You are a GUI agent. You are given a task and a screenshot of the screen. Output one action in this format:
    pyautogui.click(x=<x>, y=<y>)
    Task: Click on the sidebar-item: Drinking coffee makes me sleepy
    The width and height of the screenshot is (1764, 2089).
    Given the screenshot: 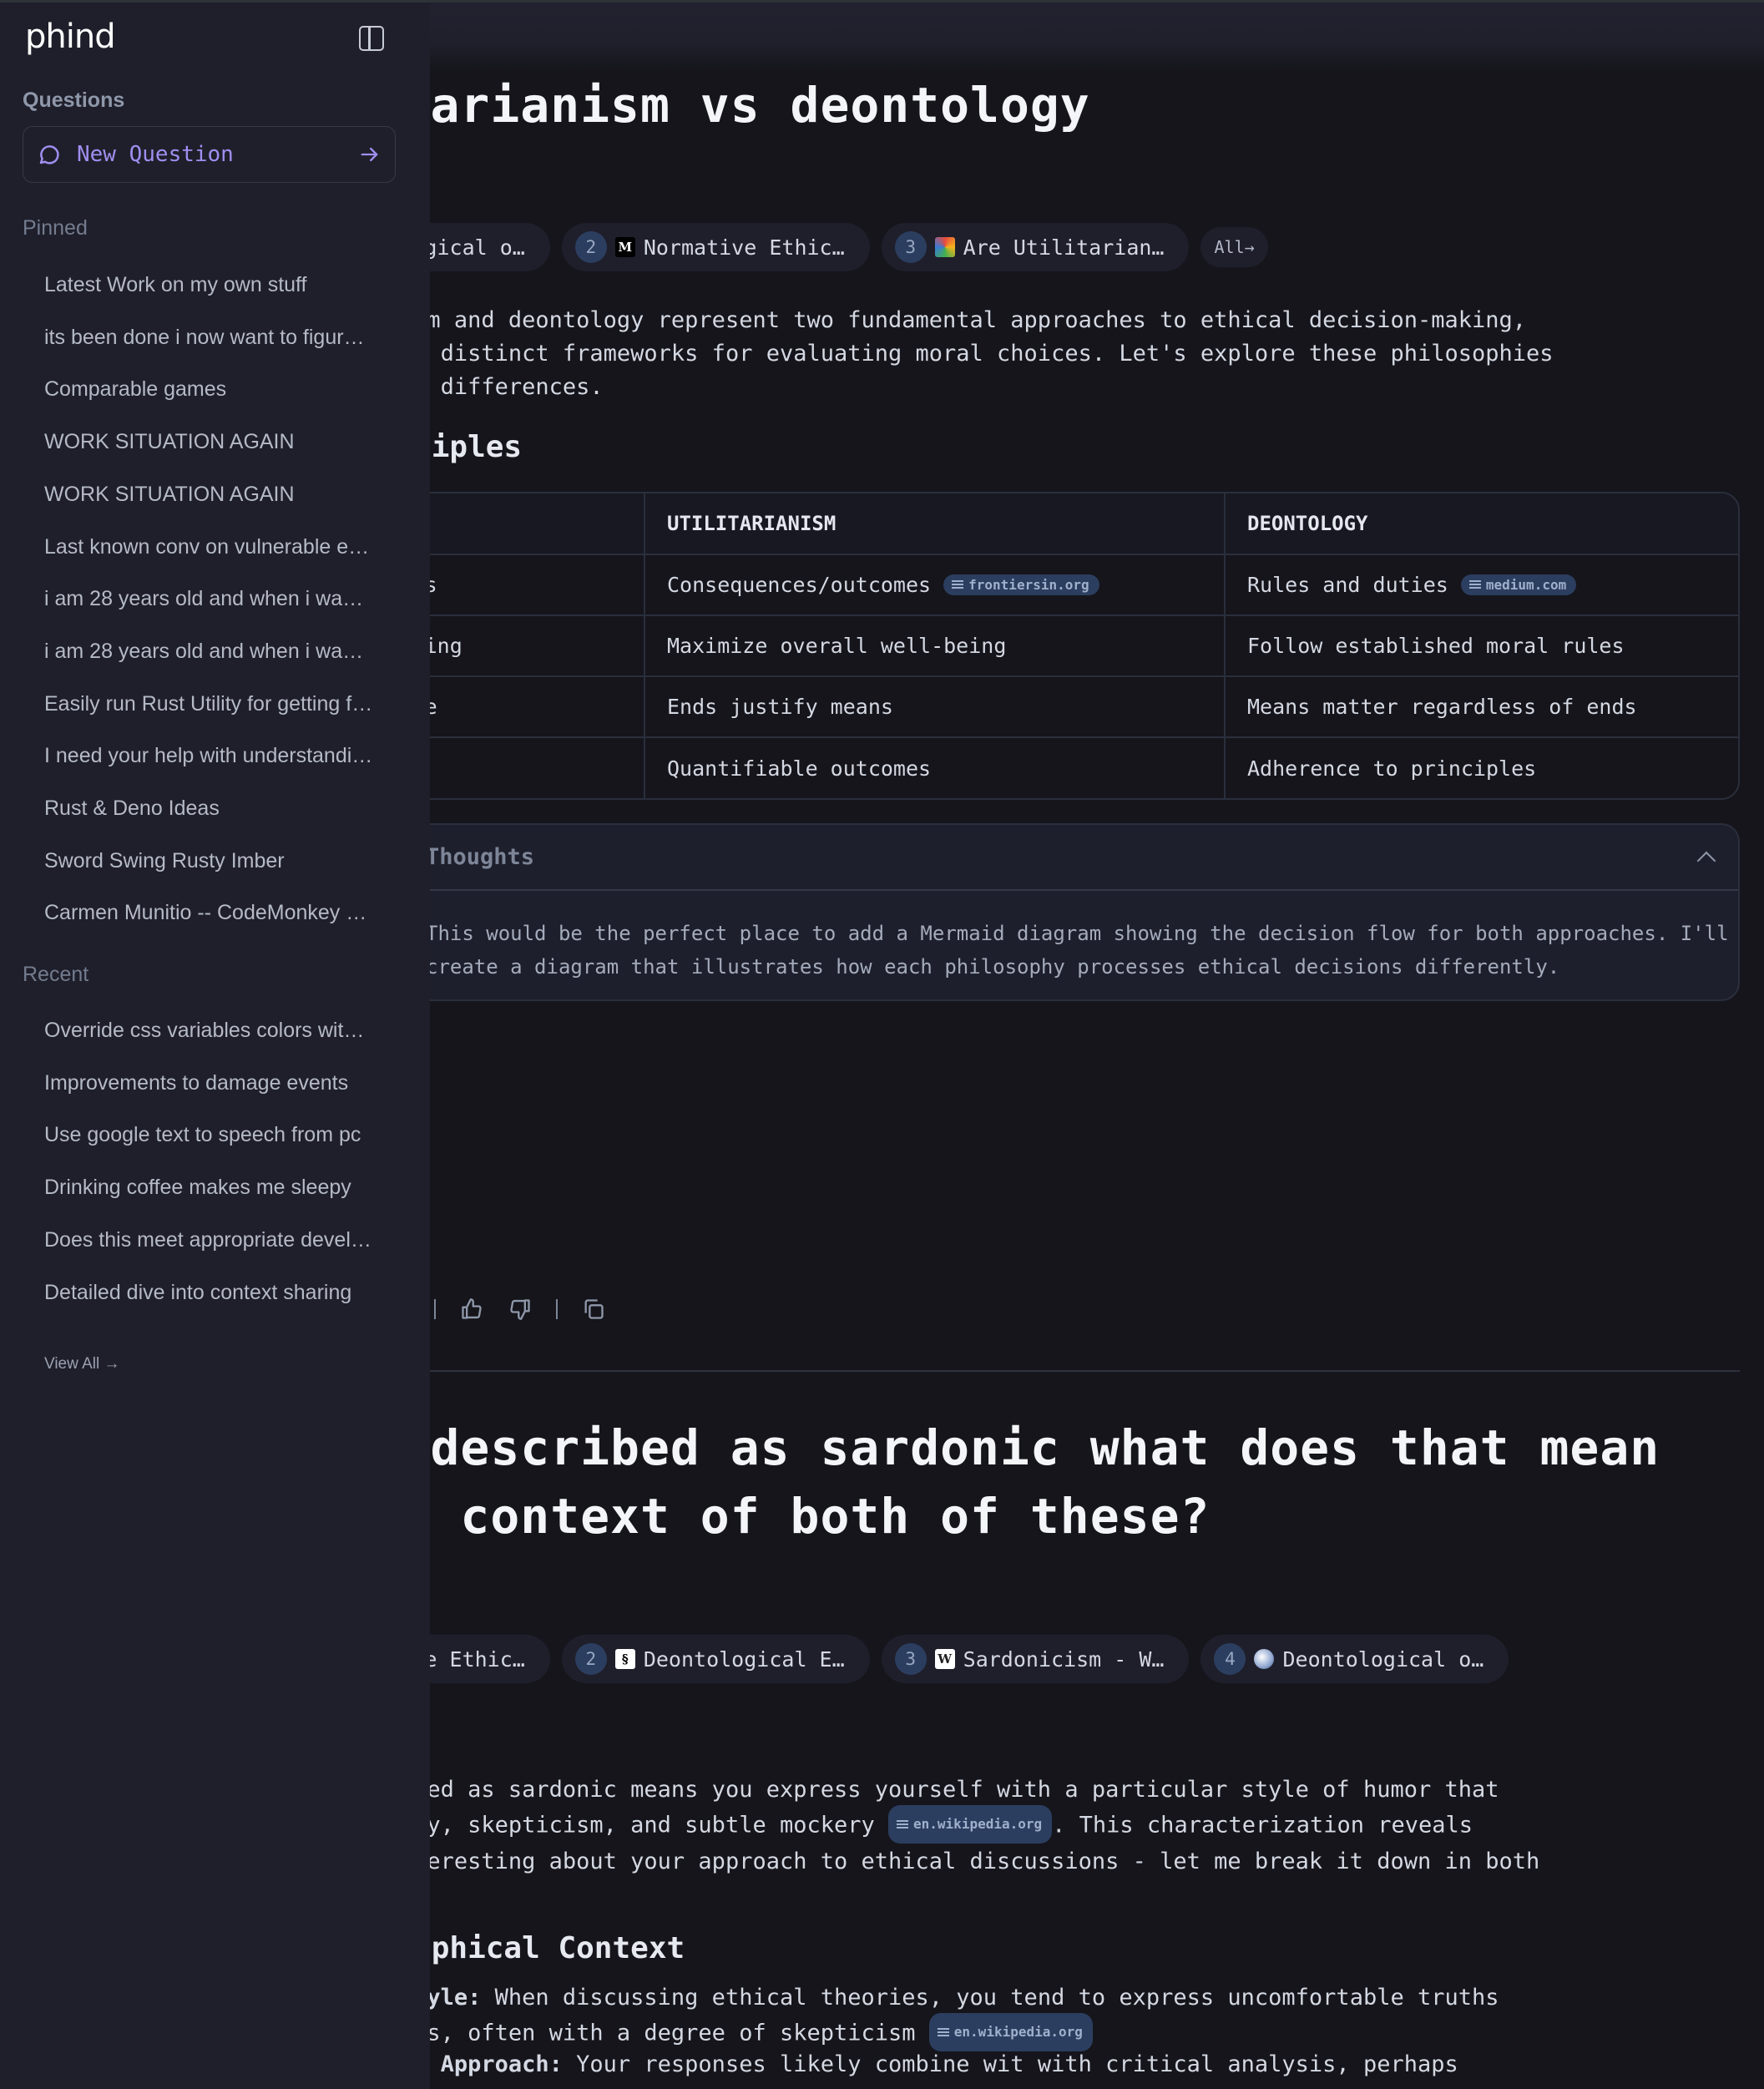 What is the action you would take?
    pyautogui.click(x=197, y=1188)
    